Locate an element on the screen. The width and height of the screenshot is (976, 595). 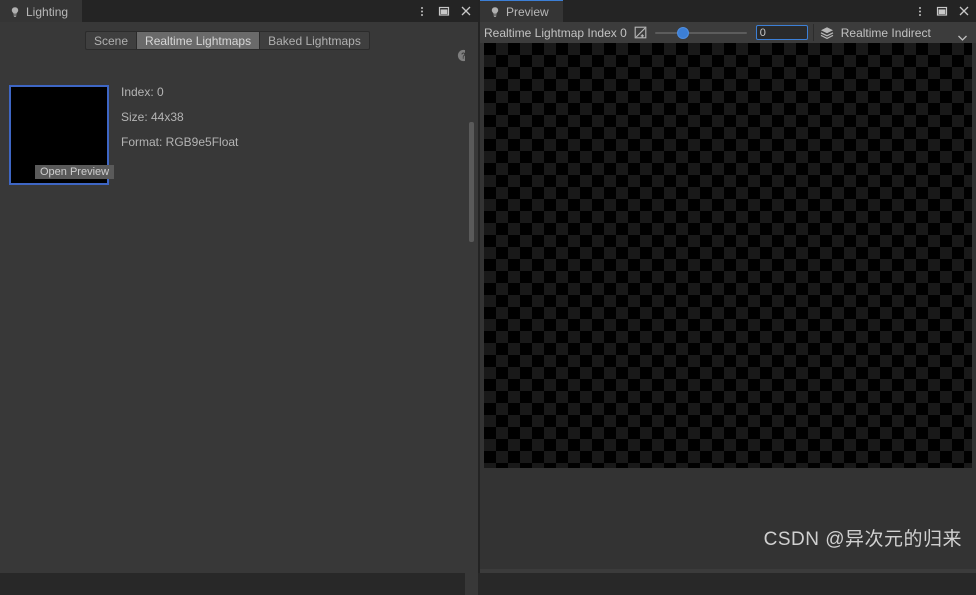
tab-lighting-label: Lighting is located at coordinates (47, 11).